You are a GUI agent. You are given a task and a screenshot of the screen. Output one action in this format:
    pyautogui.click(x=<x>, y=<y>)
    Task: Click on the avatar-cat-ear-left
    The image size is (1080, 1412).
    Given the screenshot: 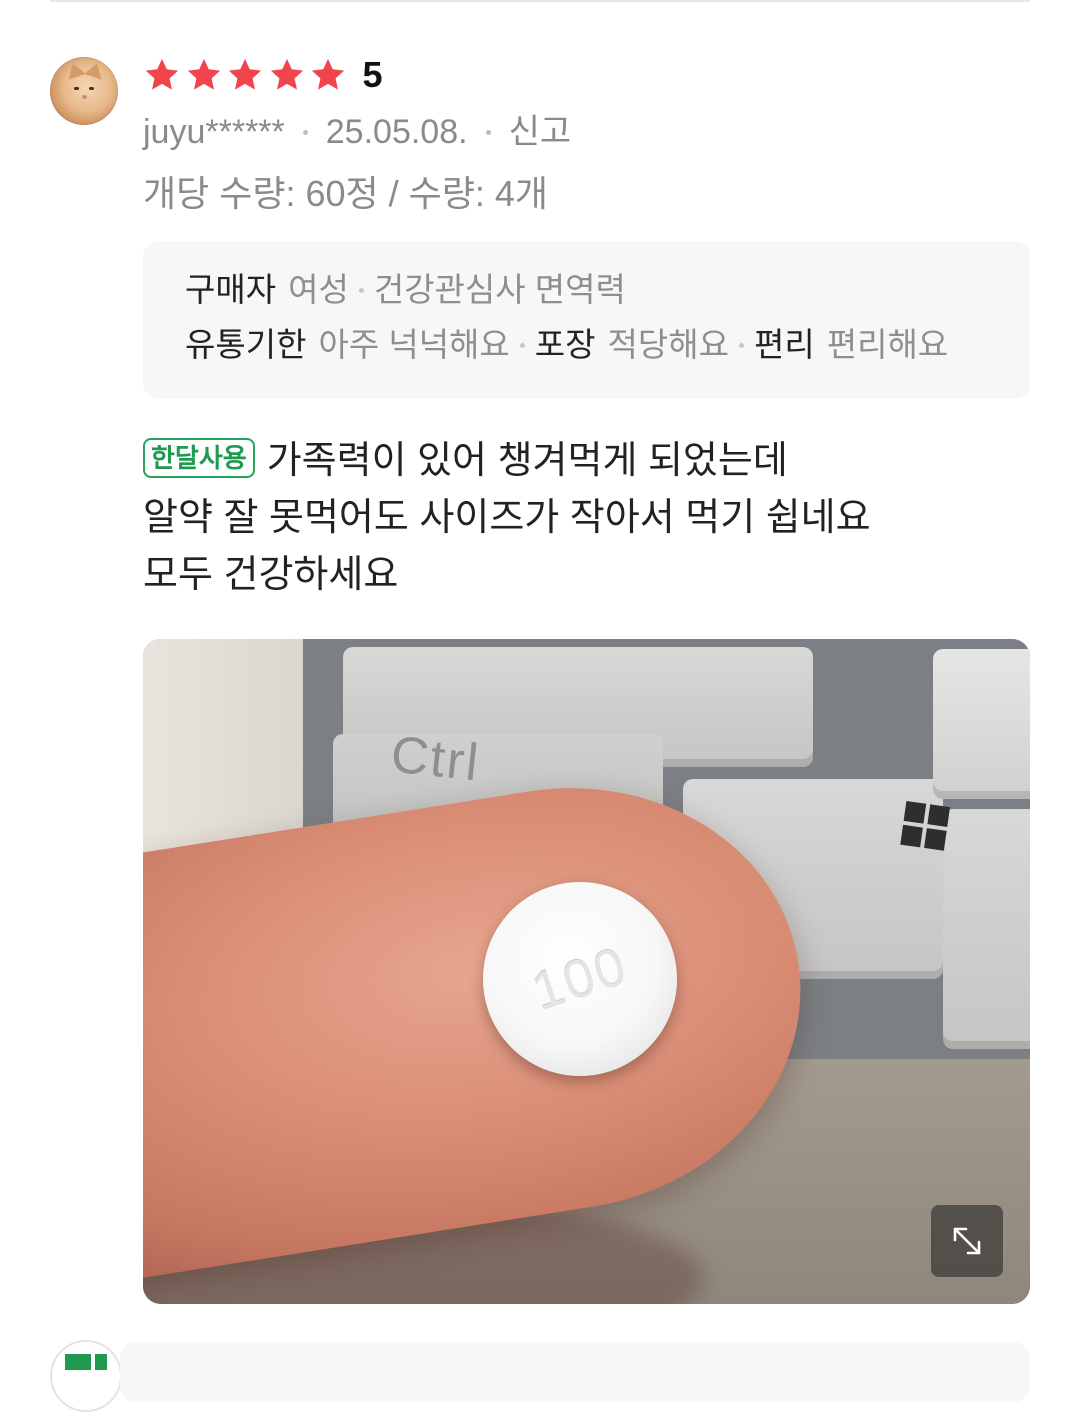 What is the action you would take?
    pyautogui.click(x=75, y=70)
    